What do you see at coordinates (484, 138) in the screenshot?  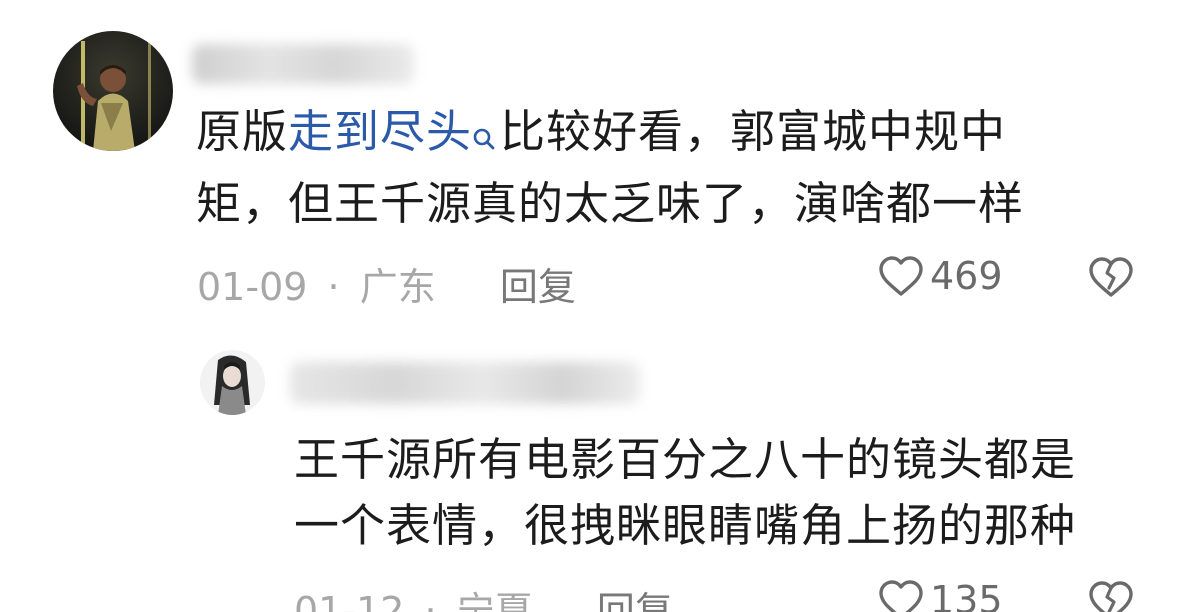 I see `search-icon` at bounding box center [484, 138].